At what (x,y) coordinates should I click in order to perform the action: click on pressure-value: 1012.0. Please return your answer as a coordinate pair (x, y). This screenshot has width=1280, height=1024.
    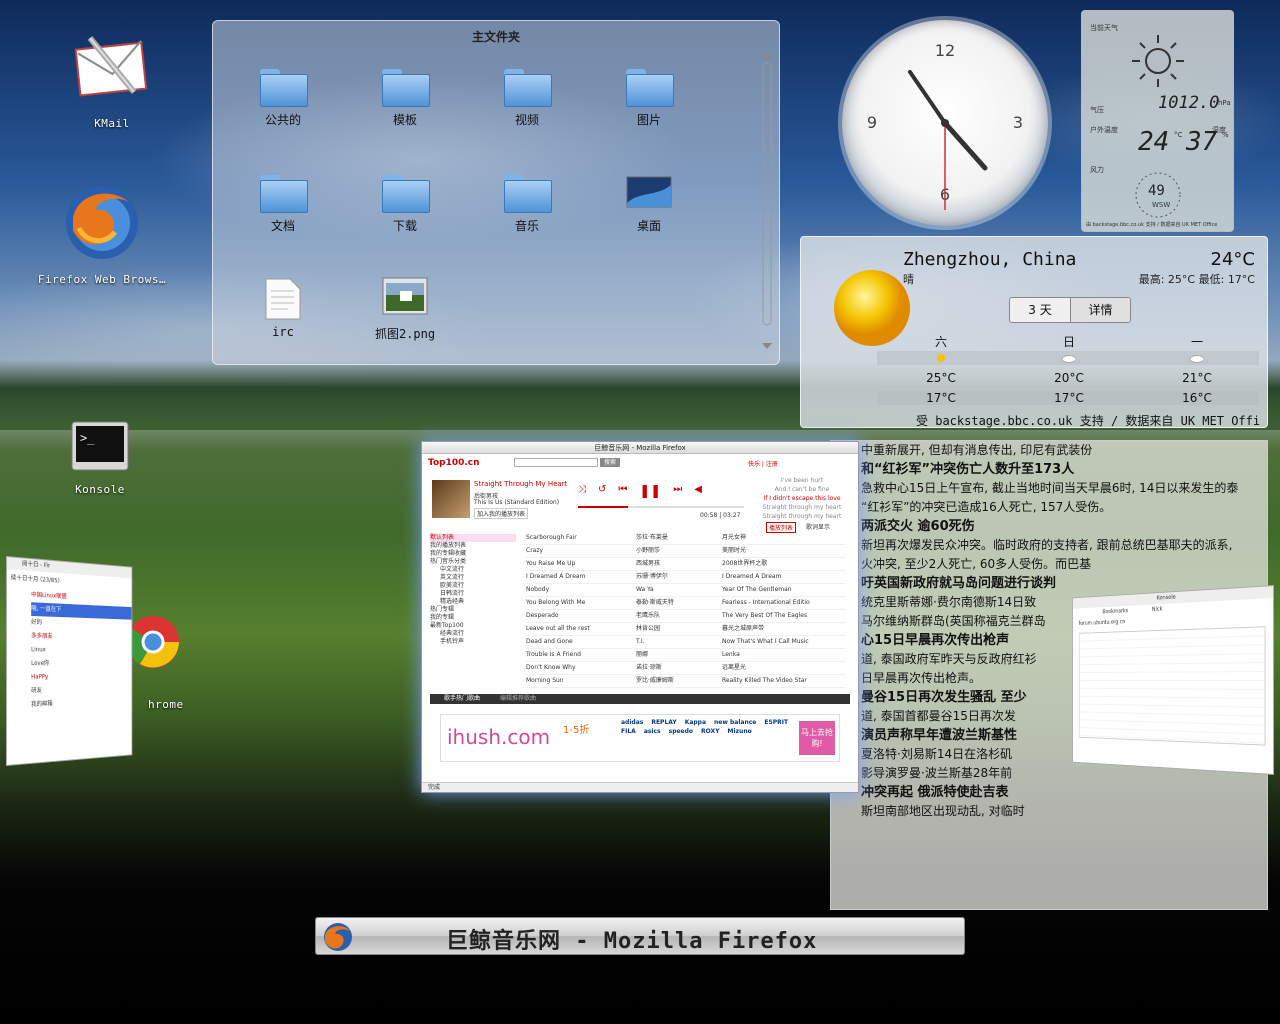
    Looking at the image, I should click on (1189, 103).